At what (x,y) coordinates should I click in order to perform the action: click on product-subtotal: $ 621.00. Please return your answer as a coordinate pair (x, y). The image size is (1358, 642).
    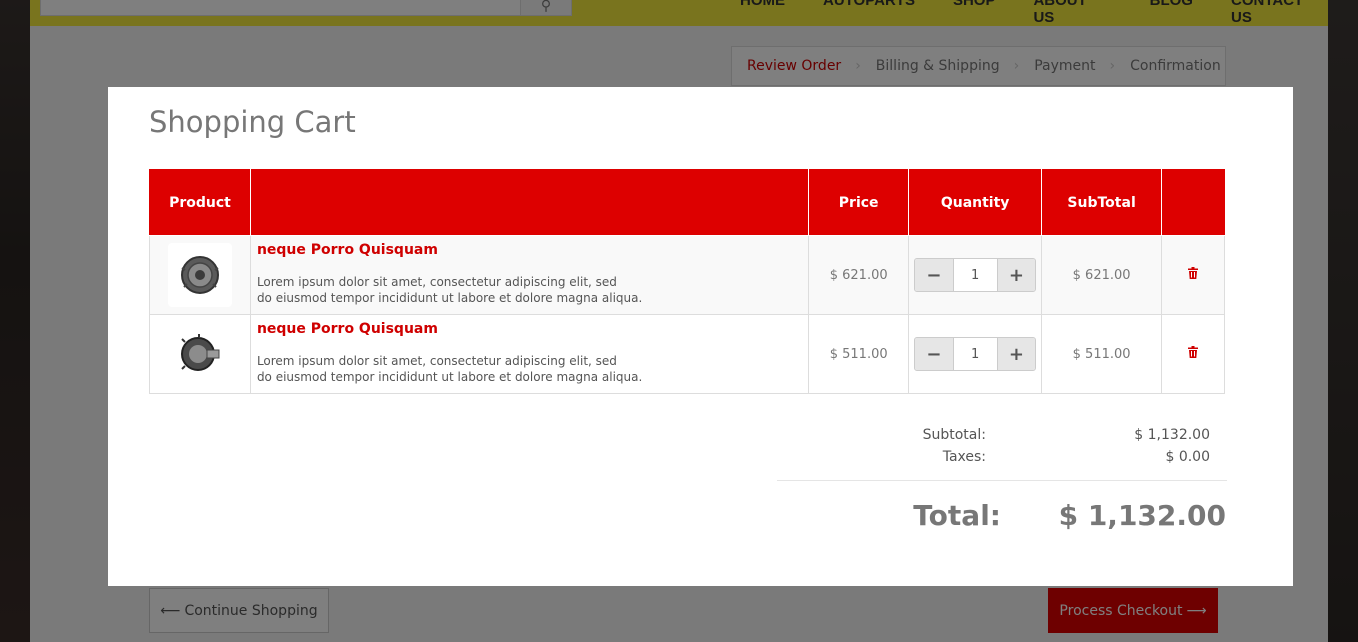
    Looking at the image, I should click on (1102, 275).